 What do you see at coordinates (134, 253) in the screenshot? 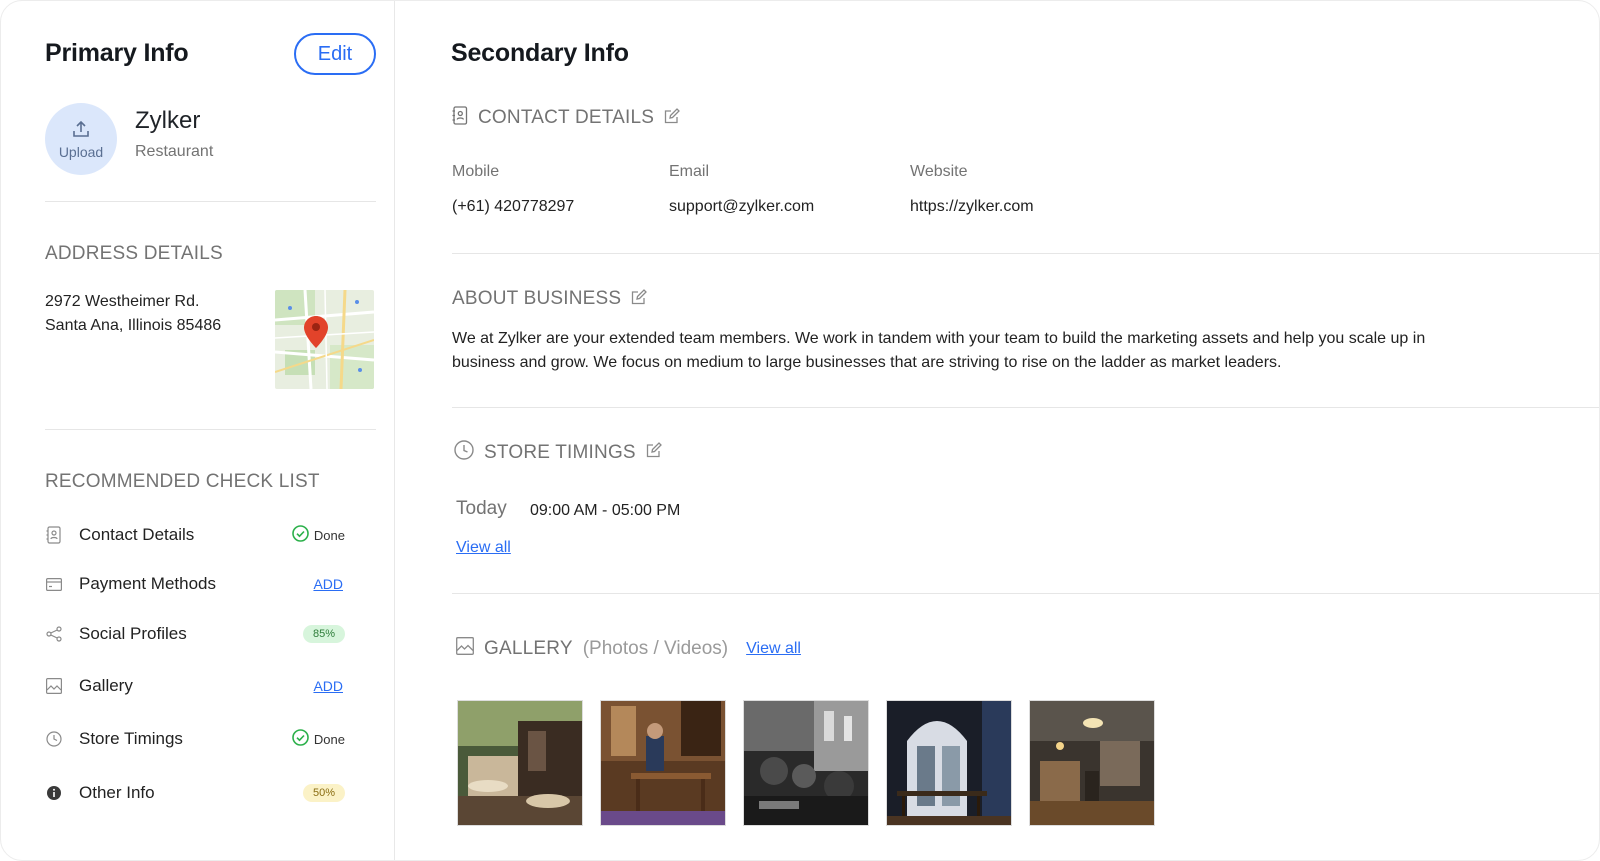
I see `address-heading: ADDRESS DETAILS` at bounding box center [134, 253].